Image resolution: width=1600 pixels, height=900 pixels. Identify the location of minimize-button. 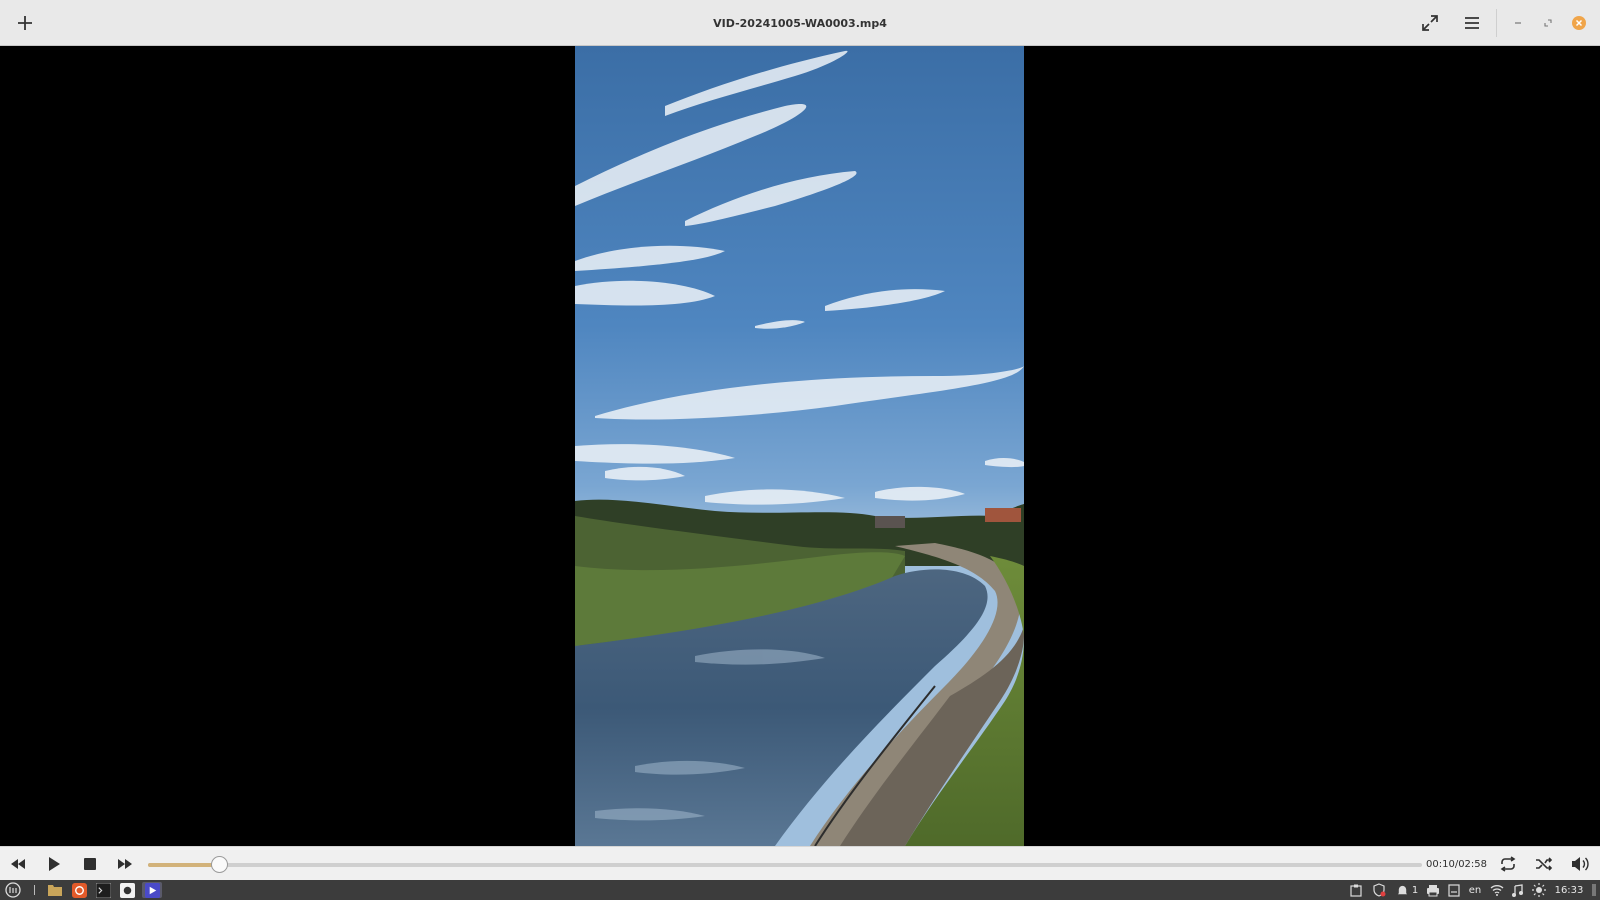
(1518, 23).